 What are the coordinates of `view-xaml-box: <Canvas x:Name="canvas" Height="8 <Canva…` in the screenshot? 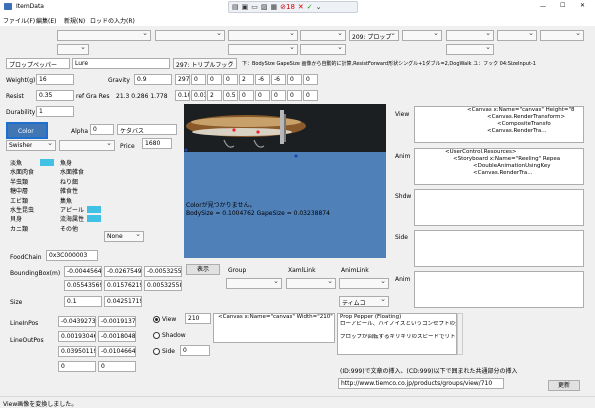 It's located at (499, 124).